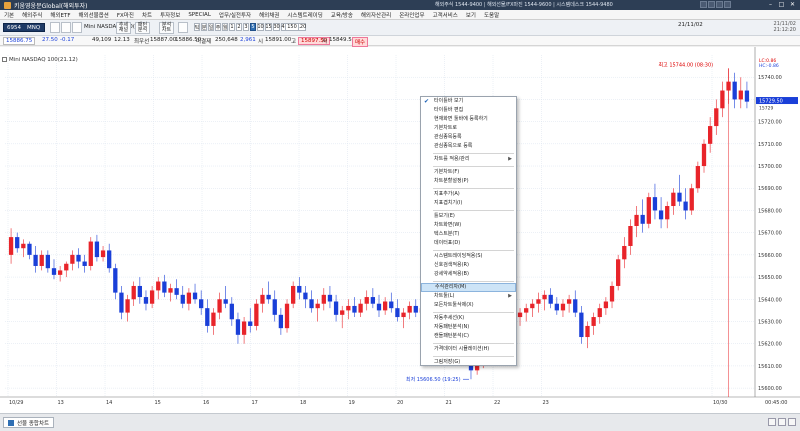  I want to click on timeframe-11: 30, so click(276, 27).